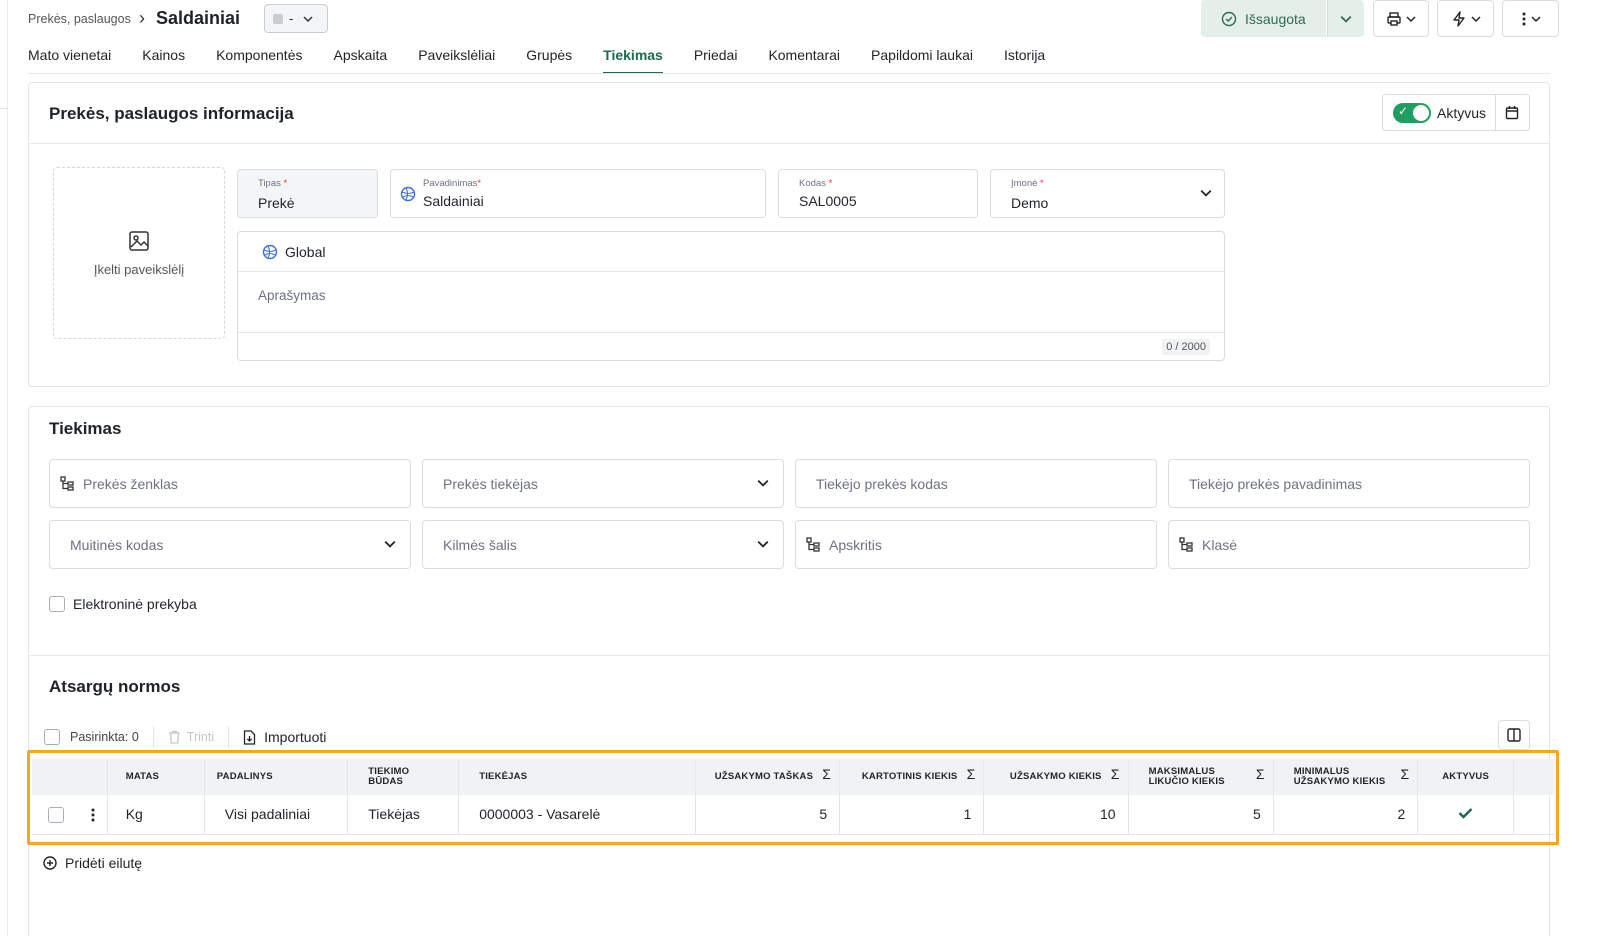 Image resolution: width=1600 pixels, height=936 pixels. Describe the element at coordinates (804, 59) in the screenshot. I see `tab-komentarai: Komentarai` at that location.